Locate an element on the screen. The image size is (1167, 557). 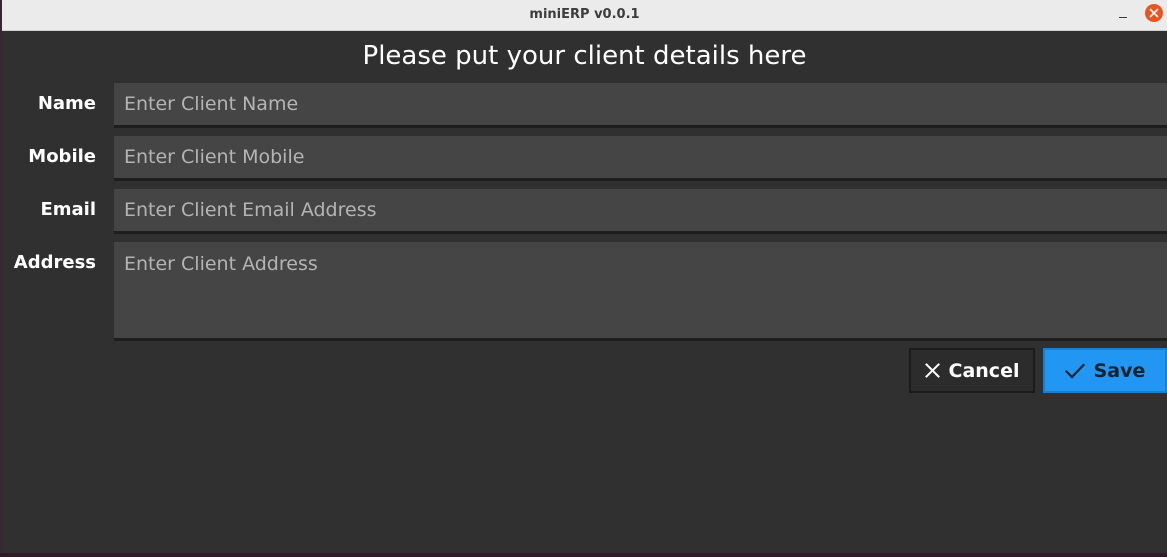
title-bar: miniERP v0.0.1 is located at coordinates (584, 15).